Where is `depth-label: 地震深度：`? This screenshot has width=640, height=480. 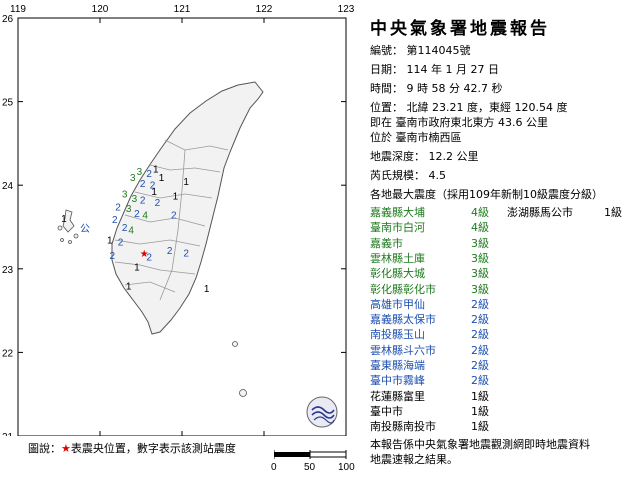
depth-label: 地震深度： is located at coordinates (397, 156).